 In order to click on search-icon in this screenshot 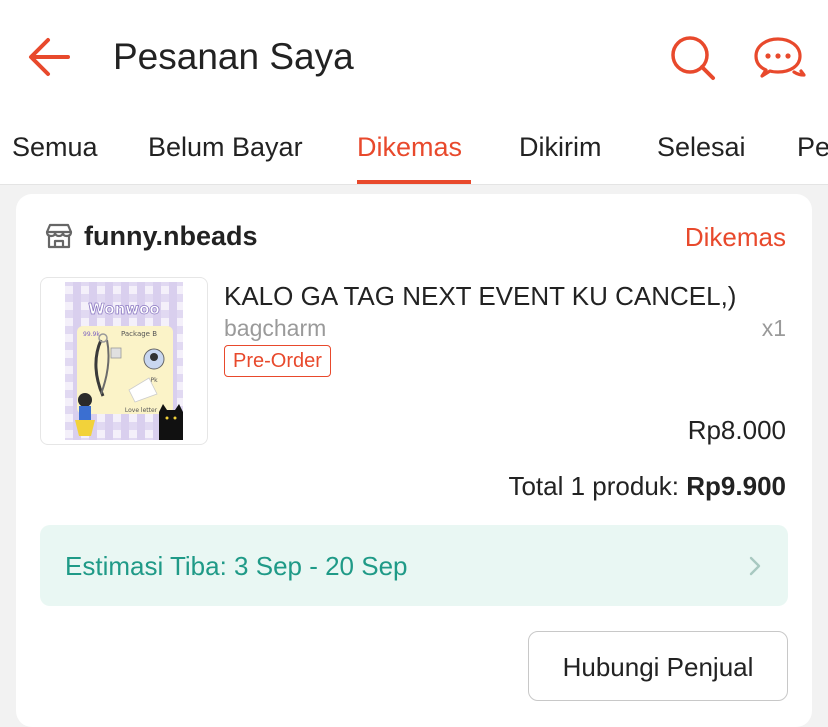, I will do `click(692, 58)`.